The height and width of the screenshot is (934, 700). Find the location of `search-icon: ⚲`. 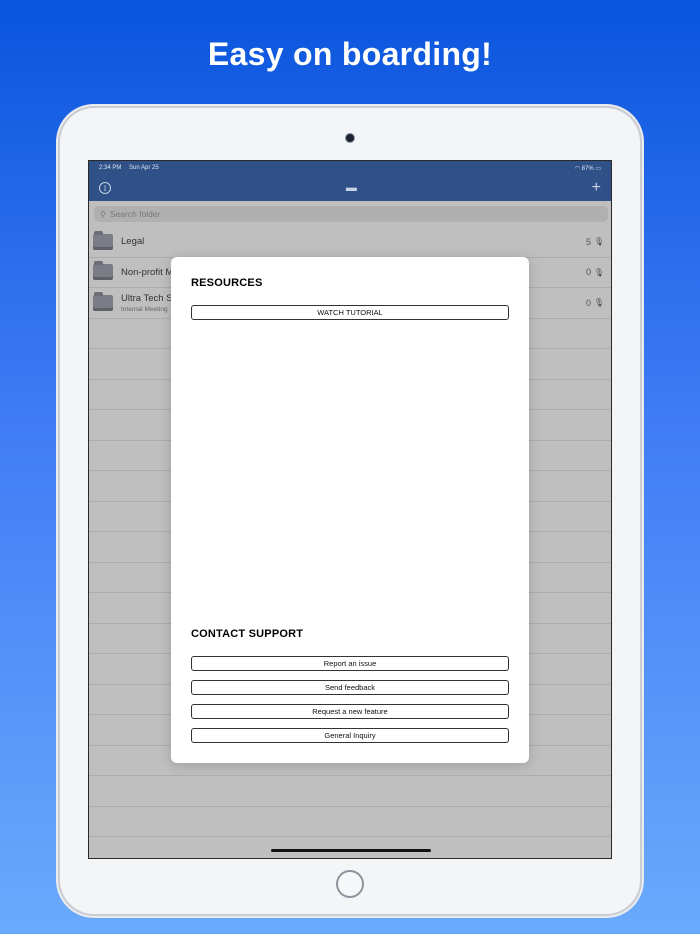

search-icon: ⚲ is located at coordinates (103, 214).